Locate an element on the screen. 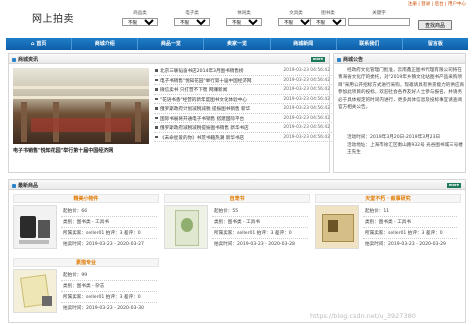 Image resolution: width=474 pixels, height=325 pixels. product-name: 精美小物件 is located at coordinates (86, 198).